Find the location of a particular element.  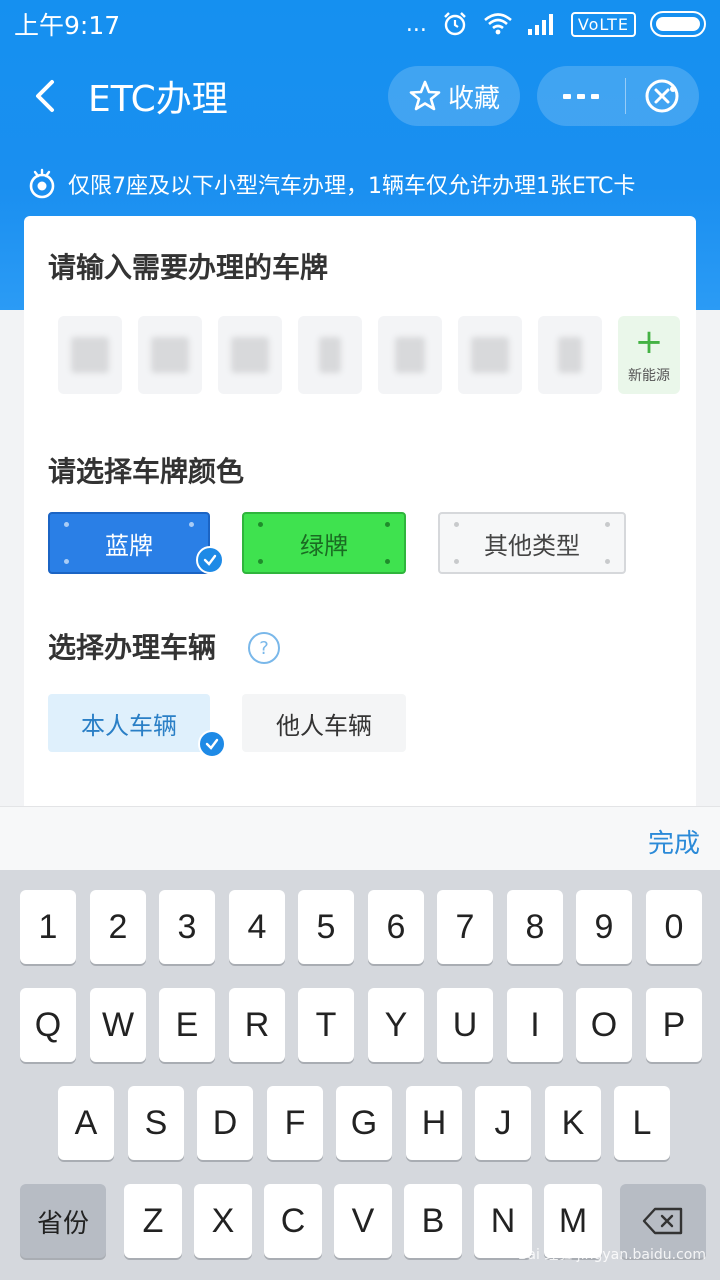

close-icon is located at coordinates (662, 96).